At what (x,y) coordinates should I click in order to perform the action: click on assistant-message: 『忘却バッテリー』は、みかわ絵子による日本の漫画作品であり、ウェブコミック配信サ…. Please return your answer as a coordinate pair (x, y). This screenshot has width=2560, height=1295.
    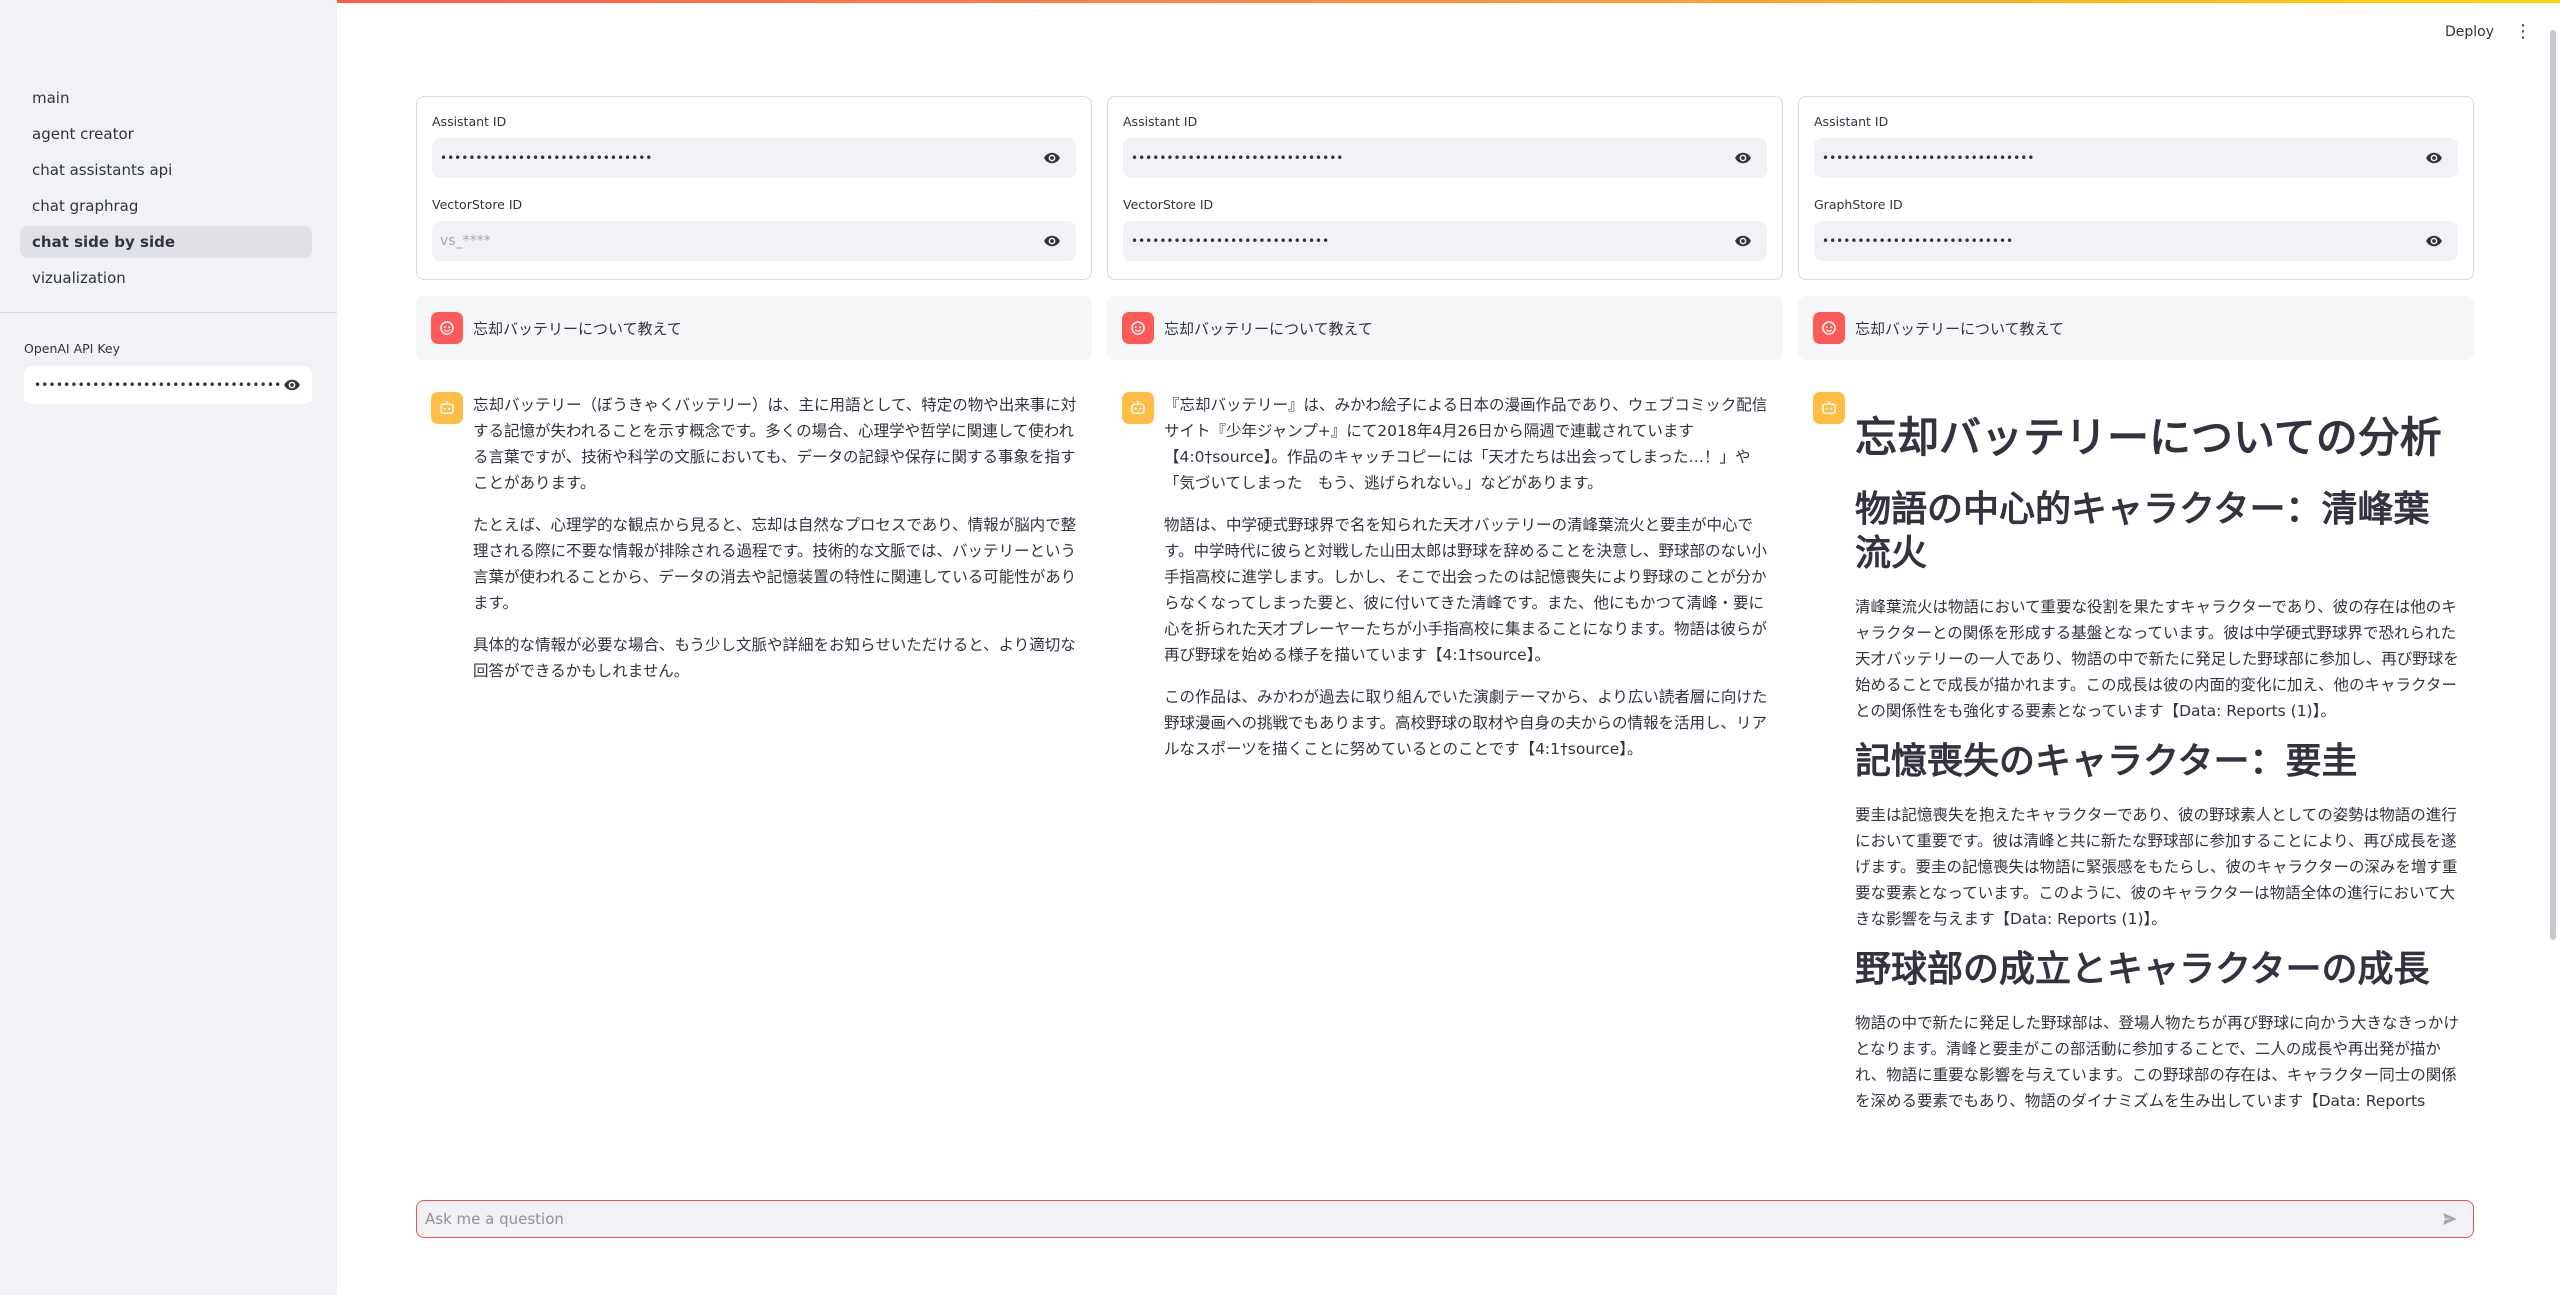
    Looking at the image, I should click on (1445, 585).